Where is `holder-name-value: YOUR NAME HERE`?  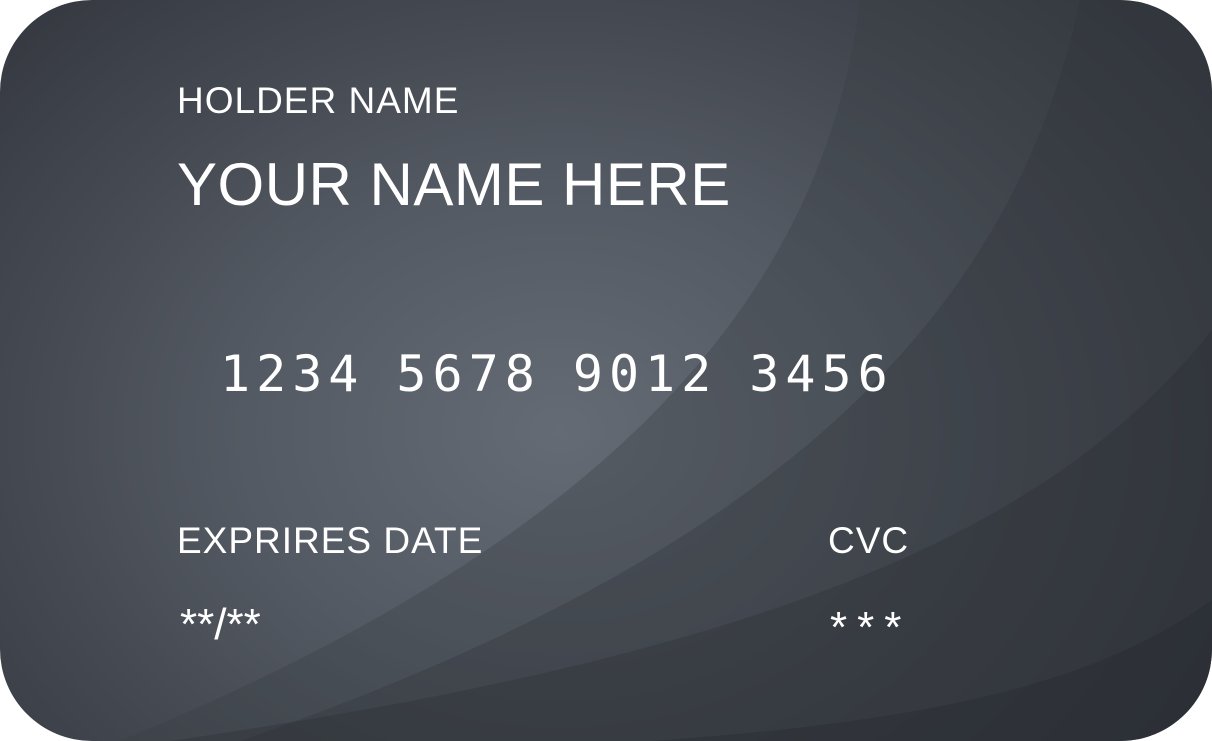 holder-name-value: YOUR NAME HERE is located at coordinates (454, 184).